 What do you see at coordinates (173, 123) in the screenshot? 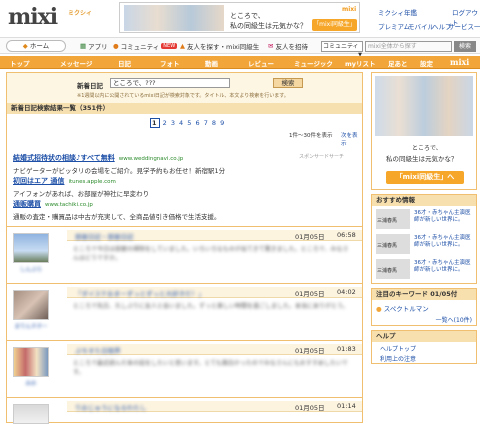
I see `page-3: 3` at bounding box center [173, 123].